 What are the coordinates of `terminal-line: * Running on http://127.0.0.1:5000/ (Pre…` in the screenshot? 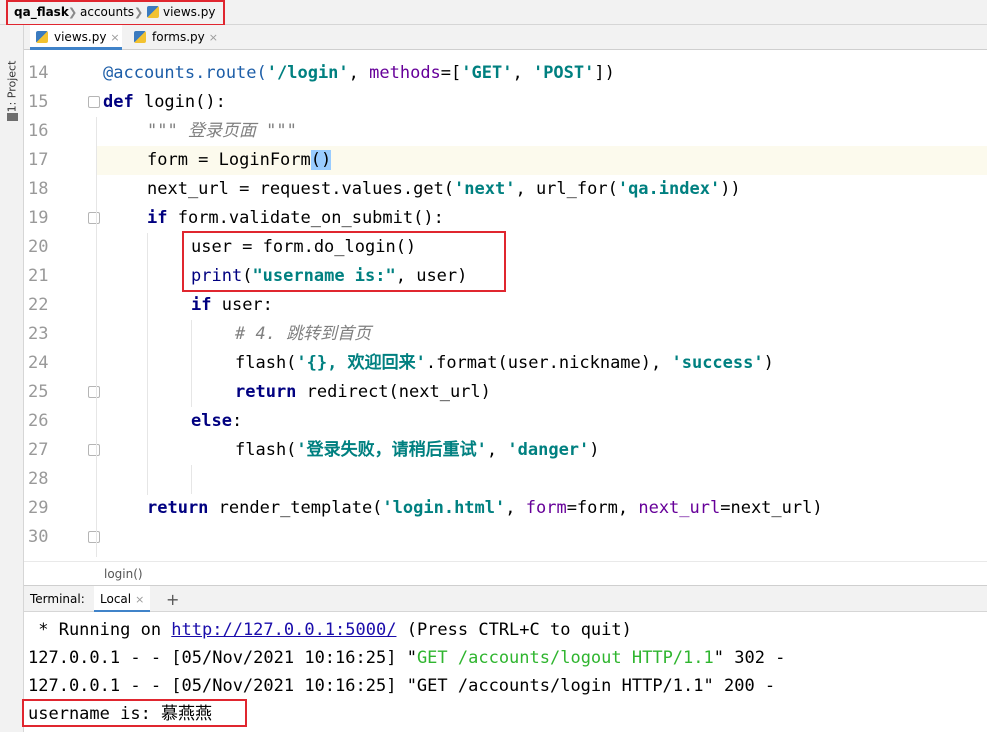 It's located at (330, 630).